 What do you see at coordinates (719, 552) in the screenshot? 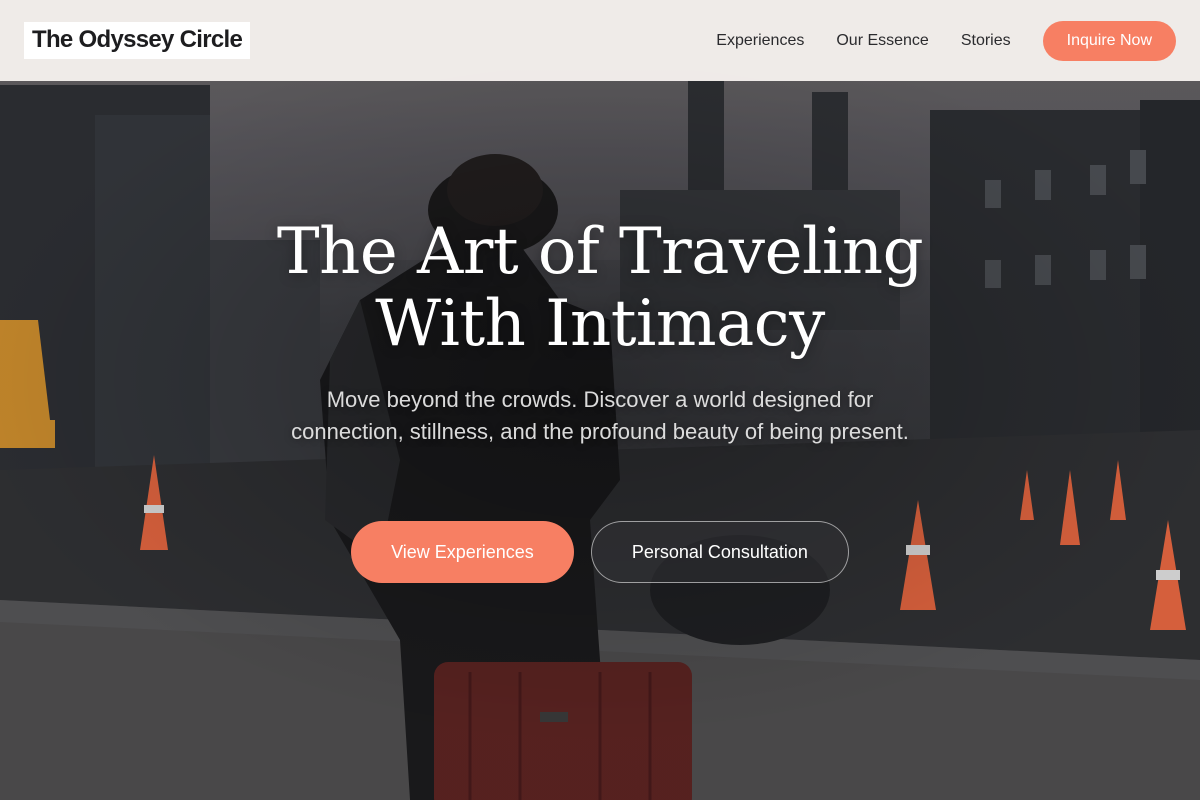
I see `personal-consultation-button: Personal Consultation` at bounding box center [719, 552].